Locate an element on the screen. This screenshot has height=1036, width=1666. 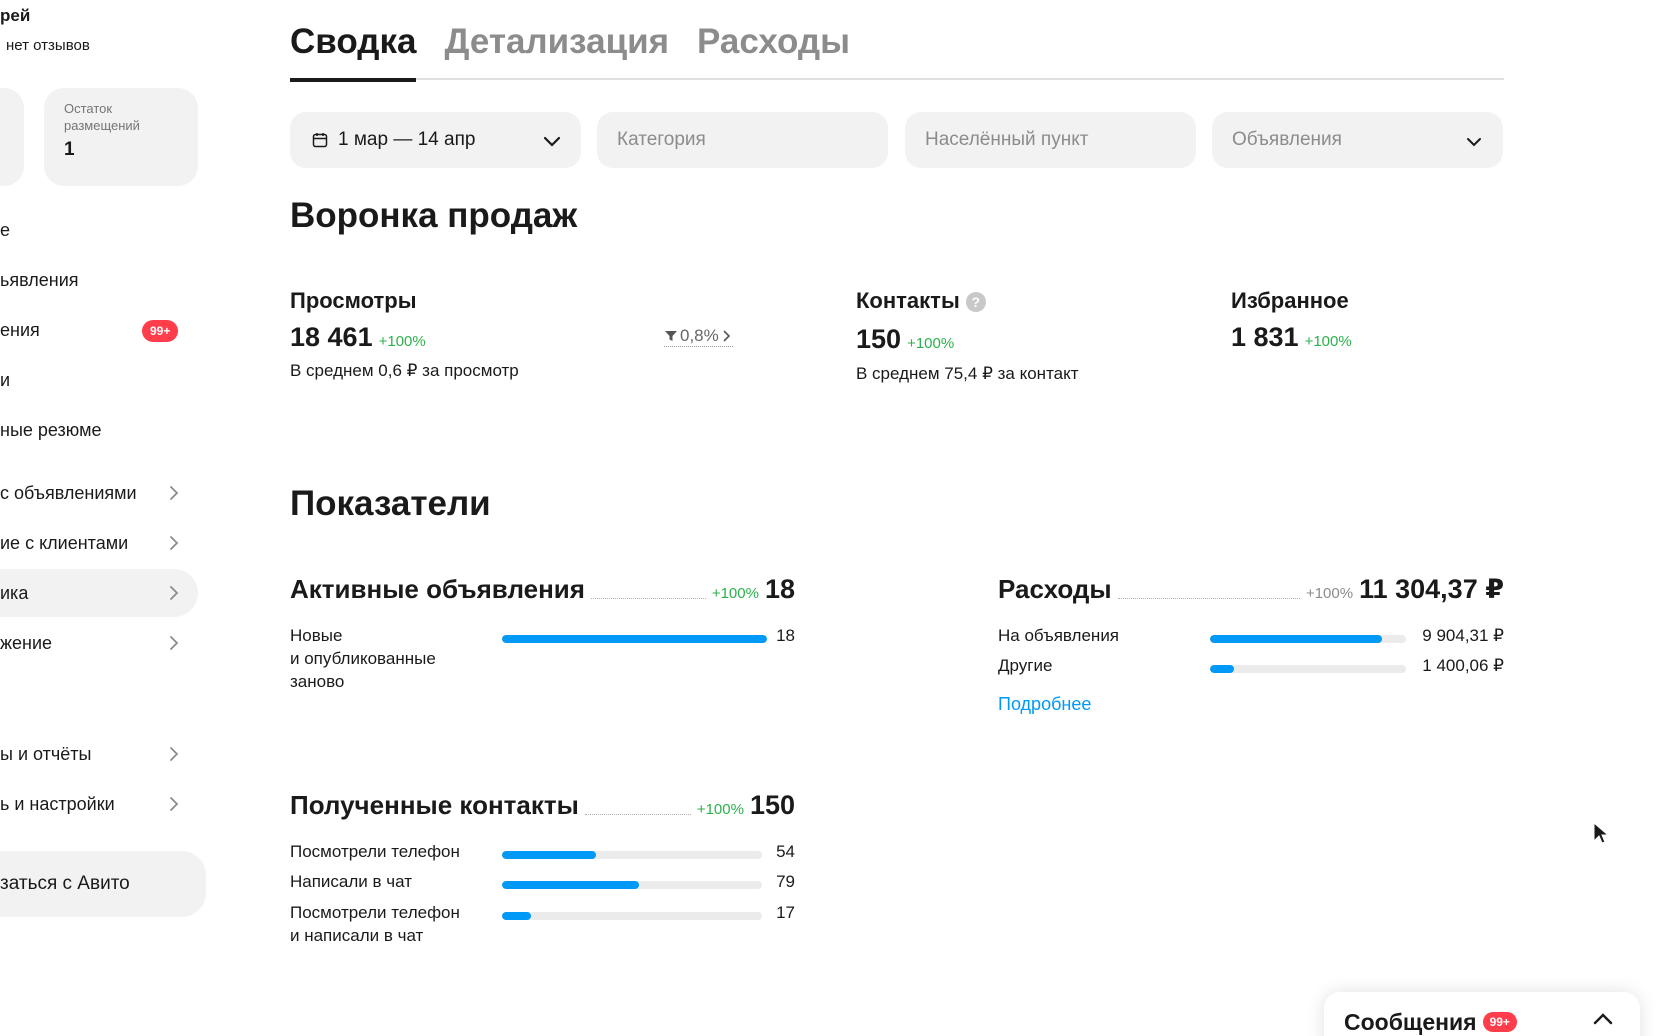
contacts-row-phone: Посмотрели телефон 54 is located at coordinates (542, 852).